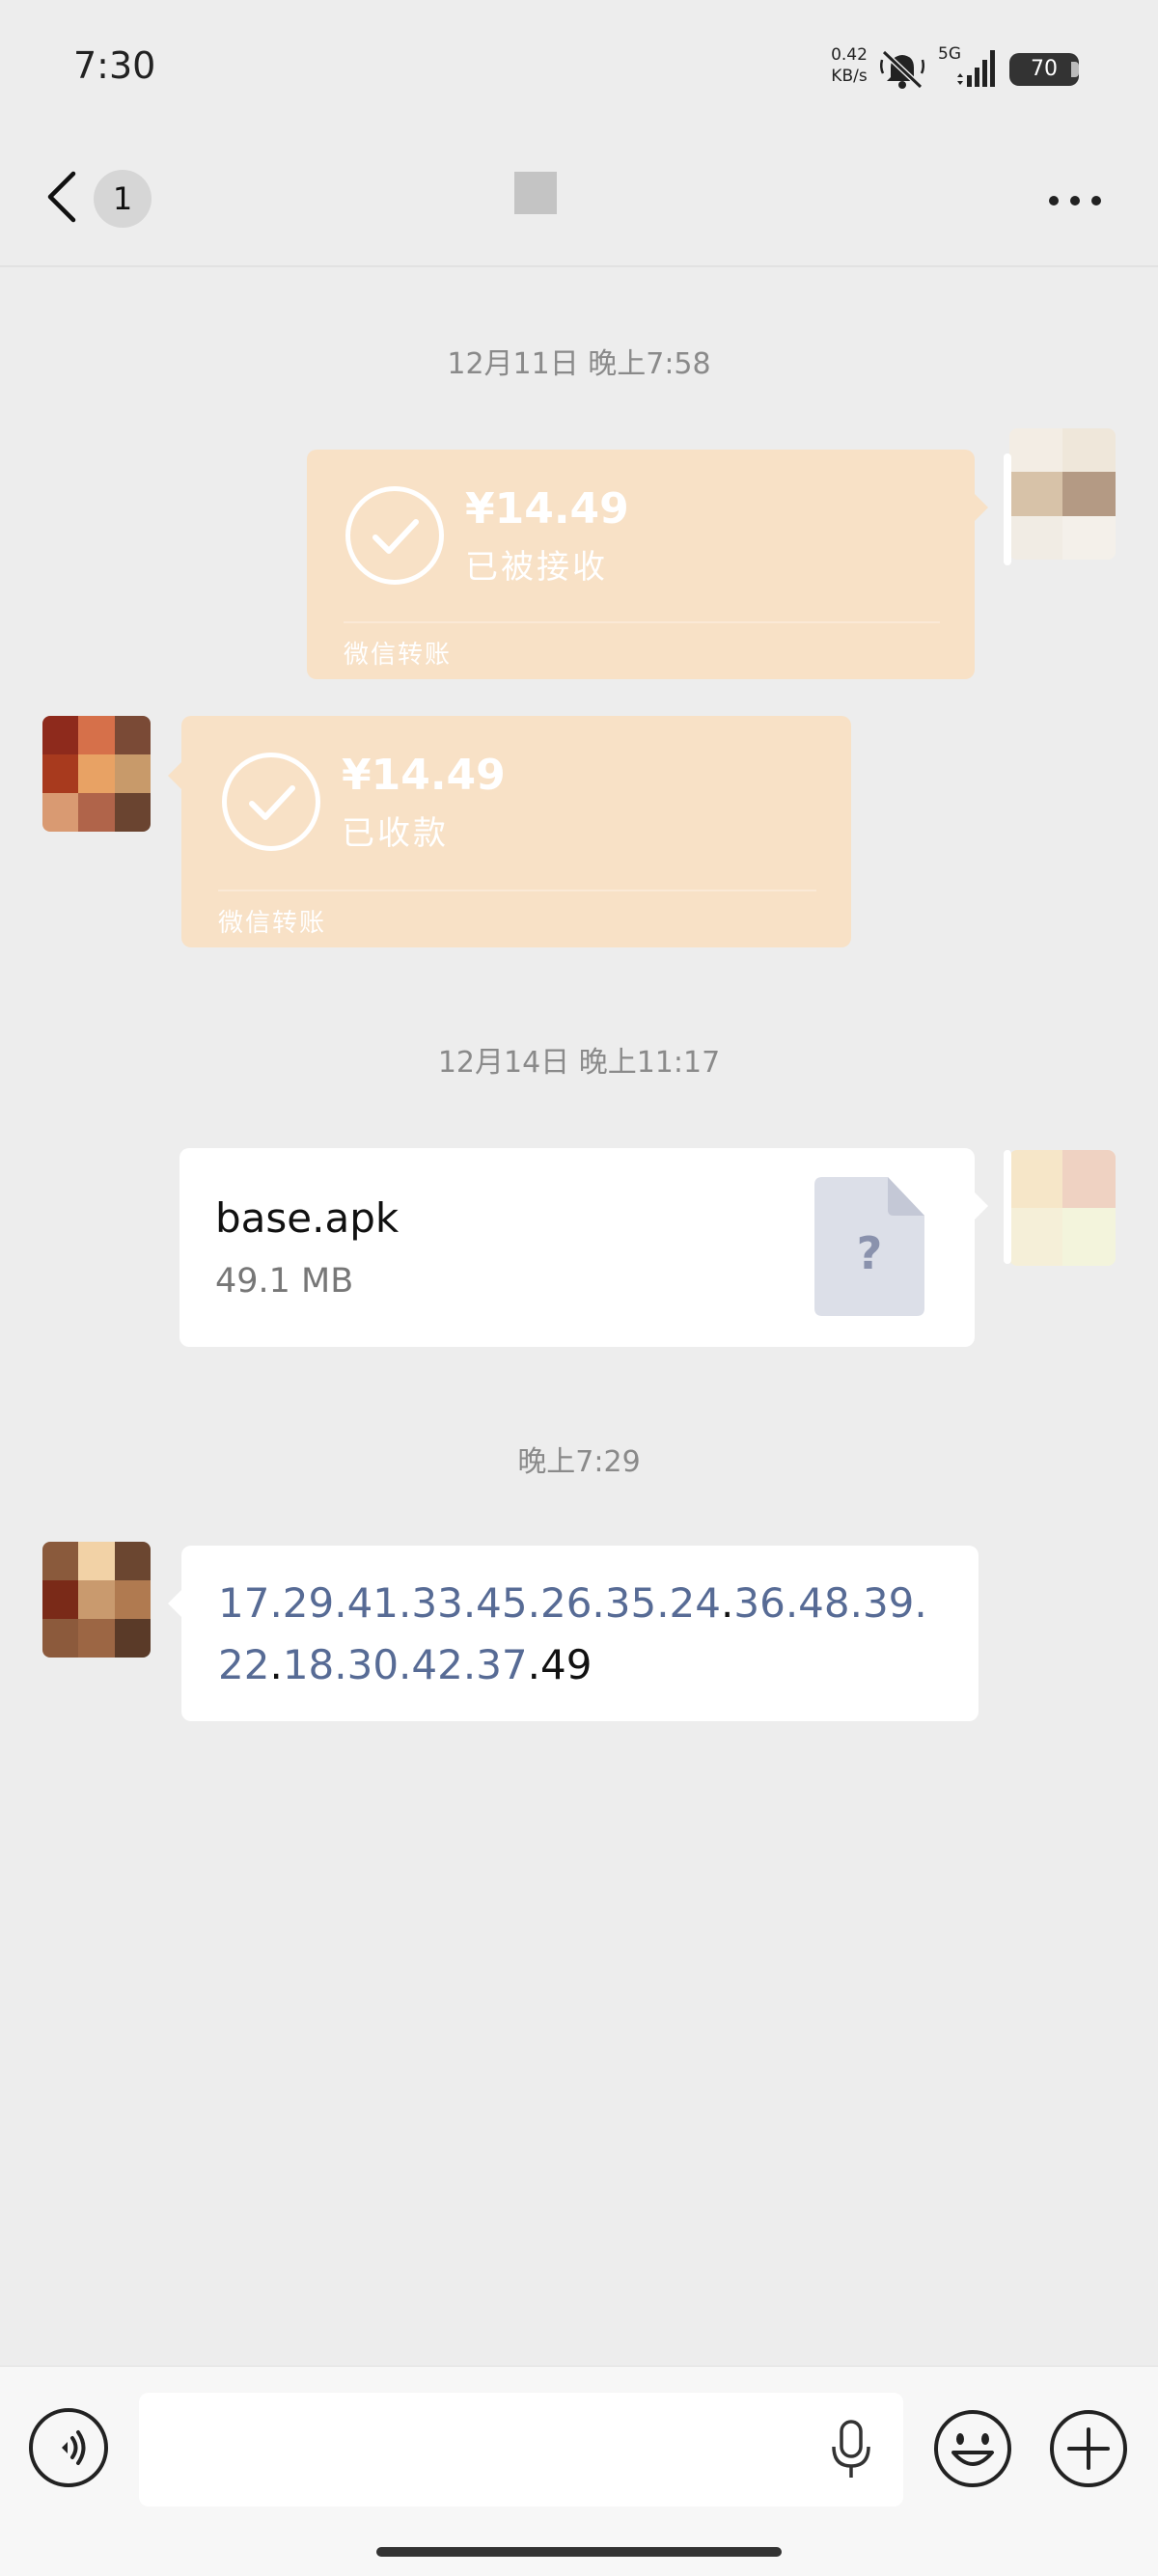 This screenshot has width=1158, height=2576. What do you see at coordinates (849, 77) in the screenshot?
I see `network-speed-unit: KB/s` at bounding box center [849, 77].